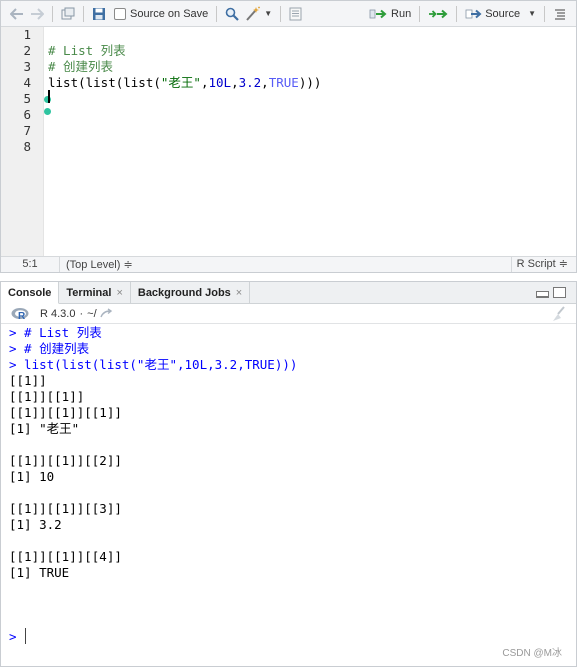 Image resolution: width=577 pixels, height=667 pixels. I want to click on outline-lines-icon, so click(560, 14).